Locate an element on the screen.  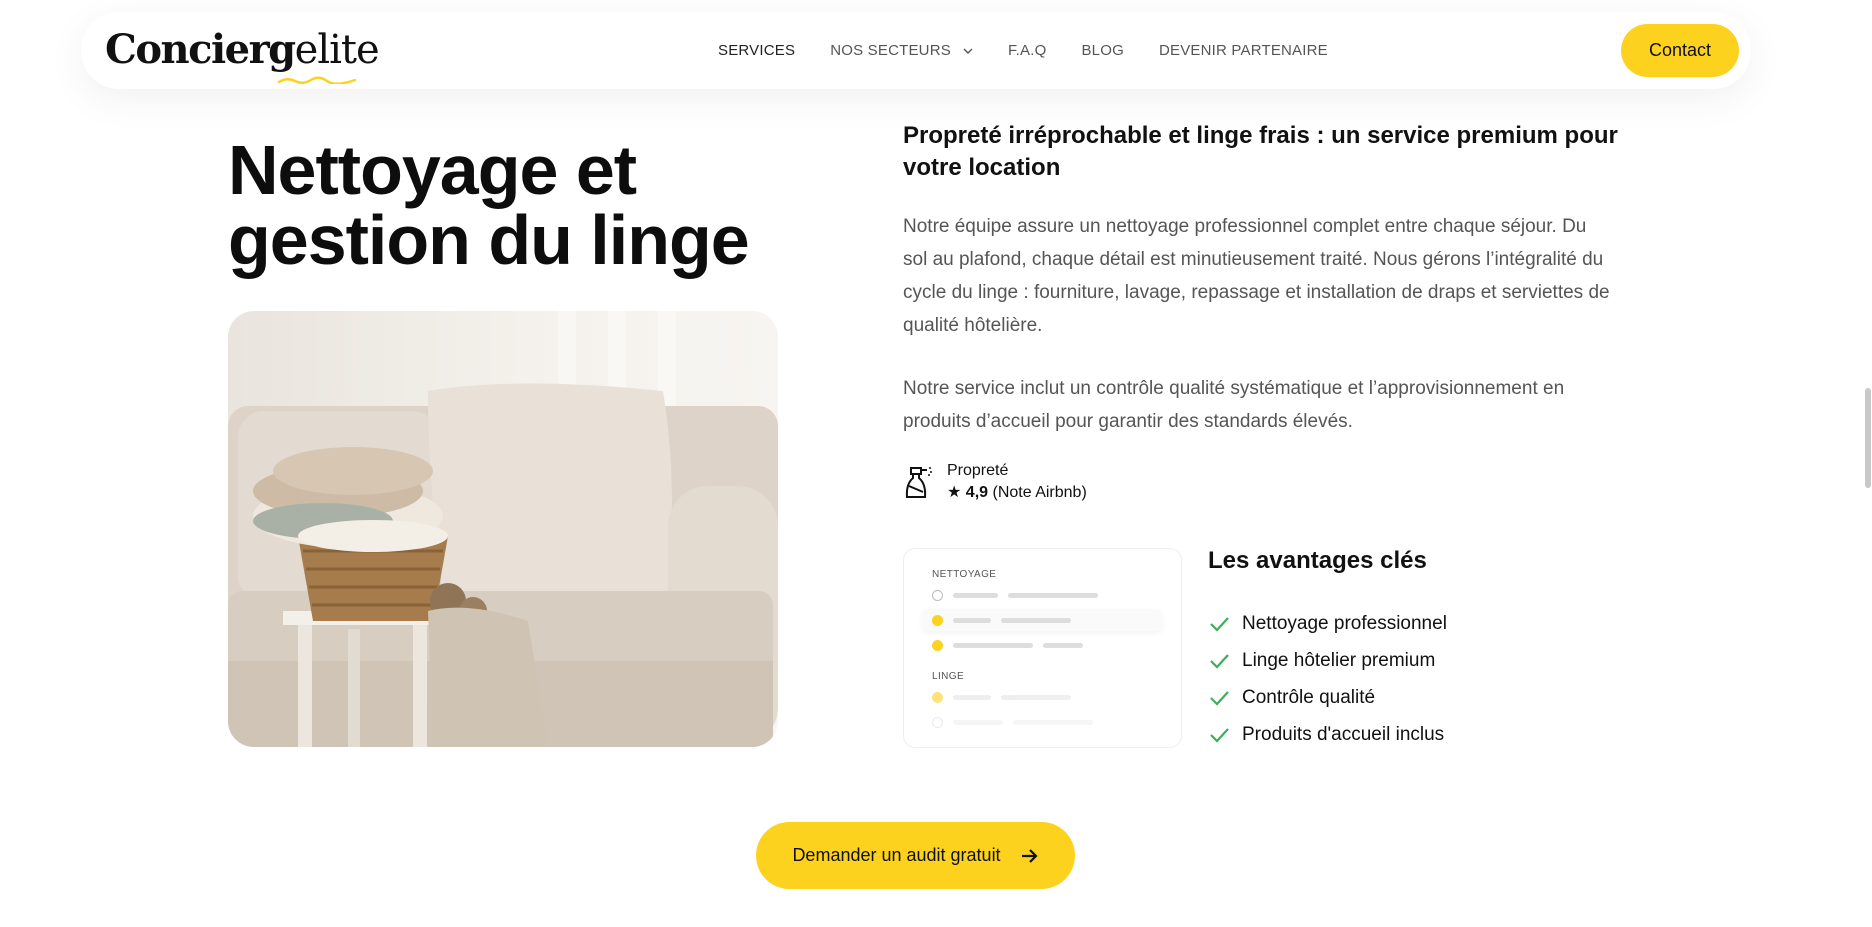
advantages-title: Les avantages clés is located at coordinates (1317, 560).